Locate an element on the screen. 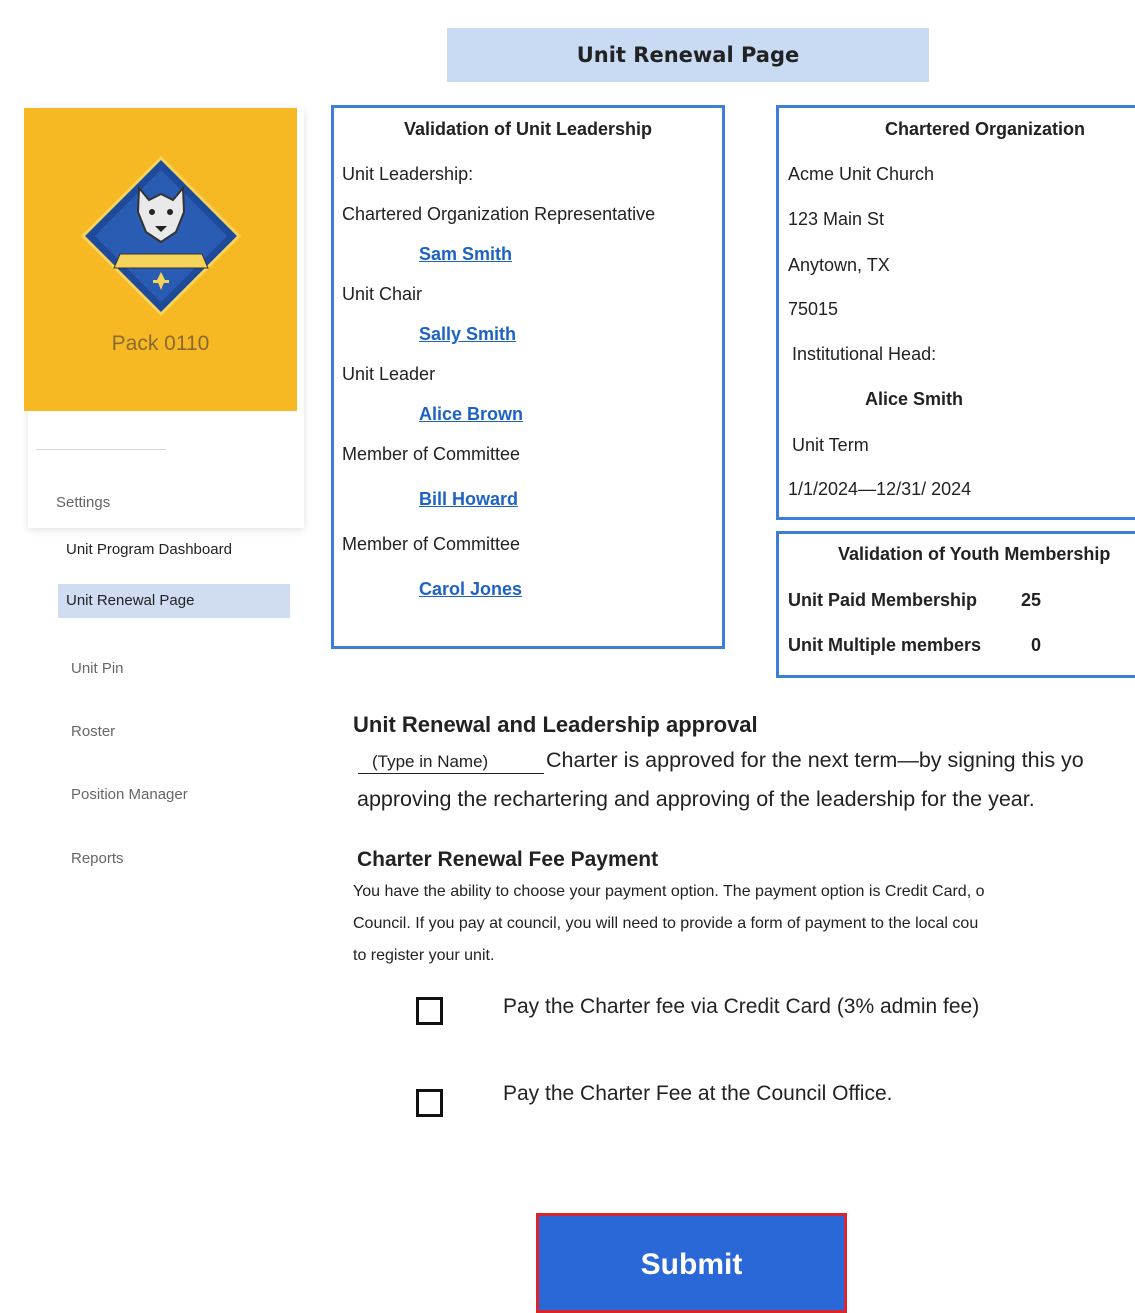 The height and width of the screenshot is (1313, 1135). cub-scouts-logo is located at coordinates (161, 236).